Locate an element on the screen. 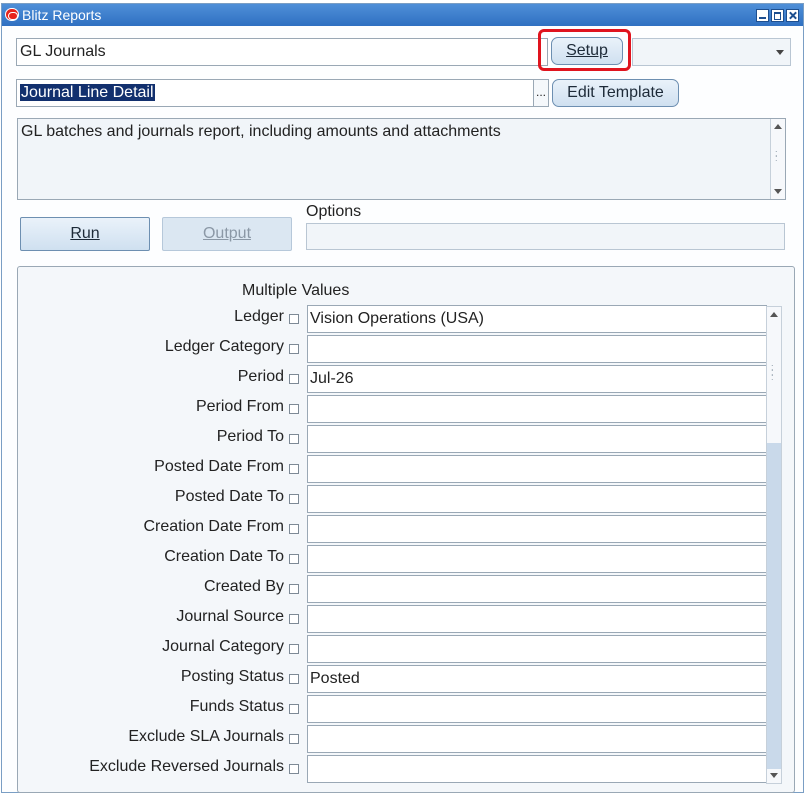 Image resolution: width=806 pixels, height=795 pixels. param-label: Exclude Reversed Journals is located at coordinates (186, 766).